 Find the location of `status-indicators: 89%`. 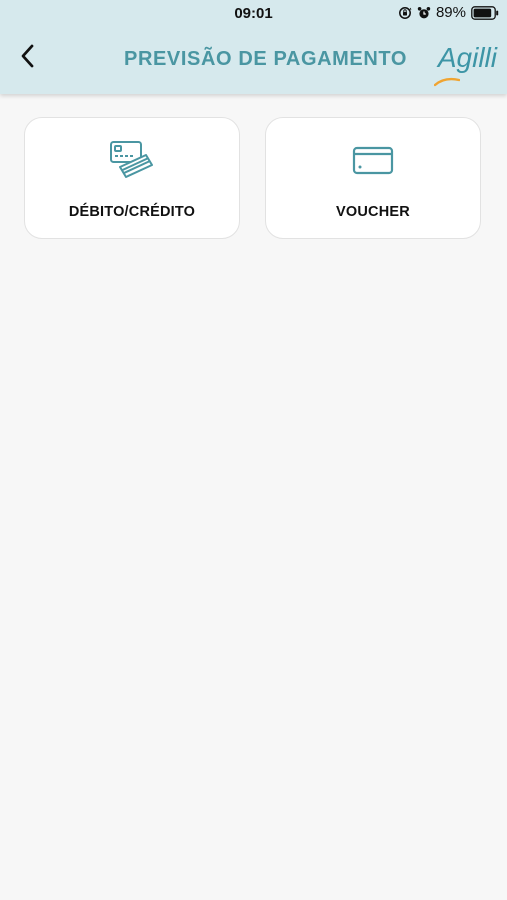

status-indicators: 89% is located at coordinates (448, 12).